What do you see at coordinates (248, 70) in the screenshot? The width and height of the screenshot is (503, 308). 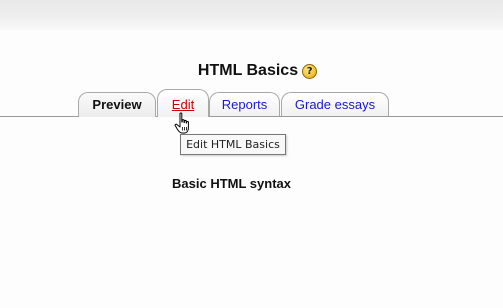 I see `page-title: HTML Basics` at bounding box center [248, 70].